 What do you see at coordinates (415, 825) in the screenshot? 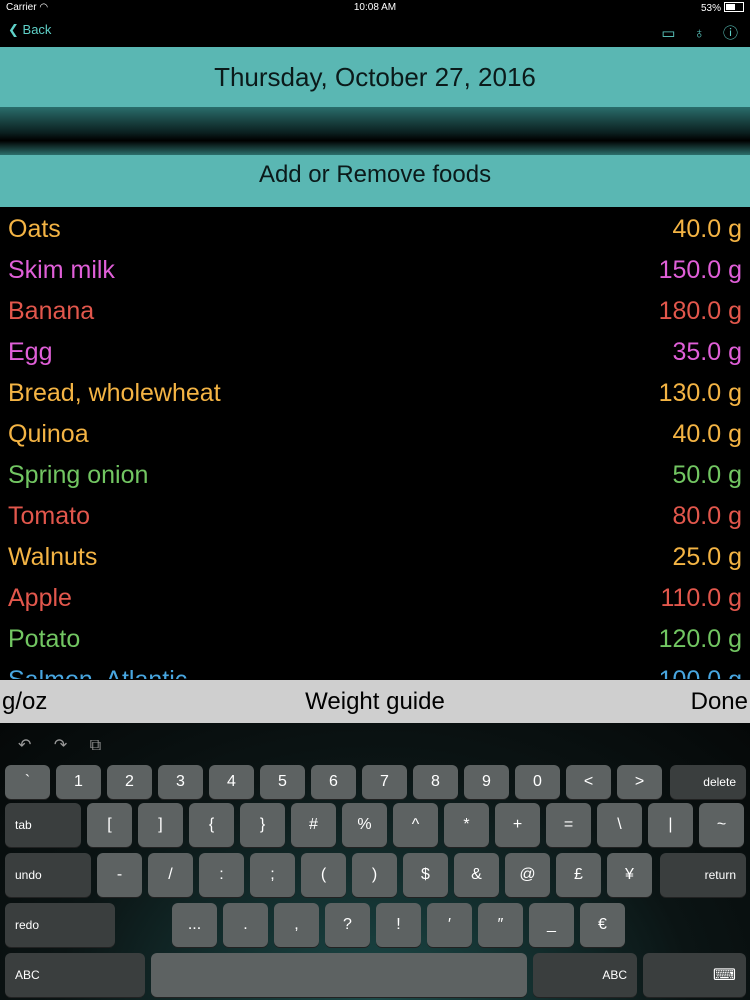
I see `key: ^` at bounding box center [415, 825].